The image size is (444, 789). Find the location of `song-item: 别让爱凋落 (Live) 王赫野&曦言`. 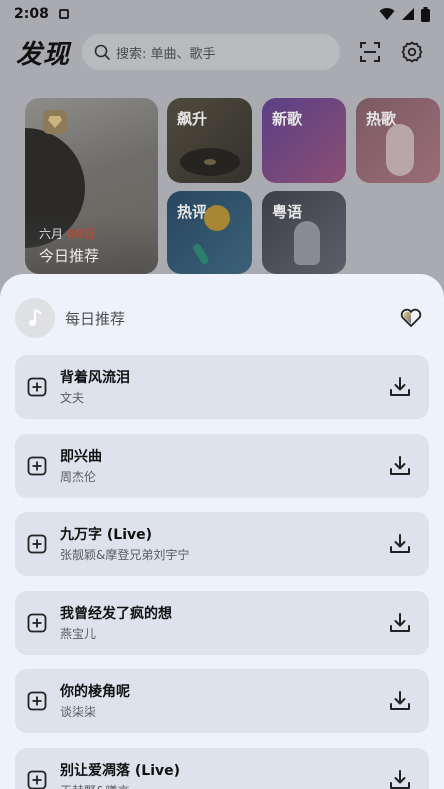

song-item: 别让爱凋落 (Live) 王赫野&曦言 is located at coordinates (222, 768).